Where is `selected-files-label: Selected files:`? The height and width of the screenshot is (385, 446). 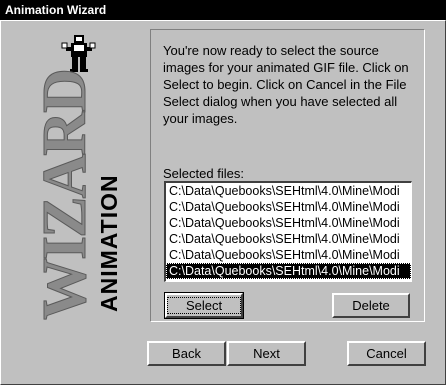
selected-files-label: Selected files: is located at coordinates (203, 173).